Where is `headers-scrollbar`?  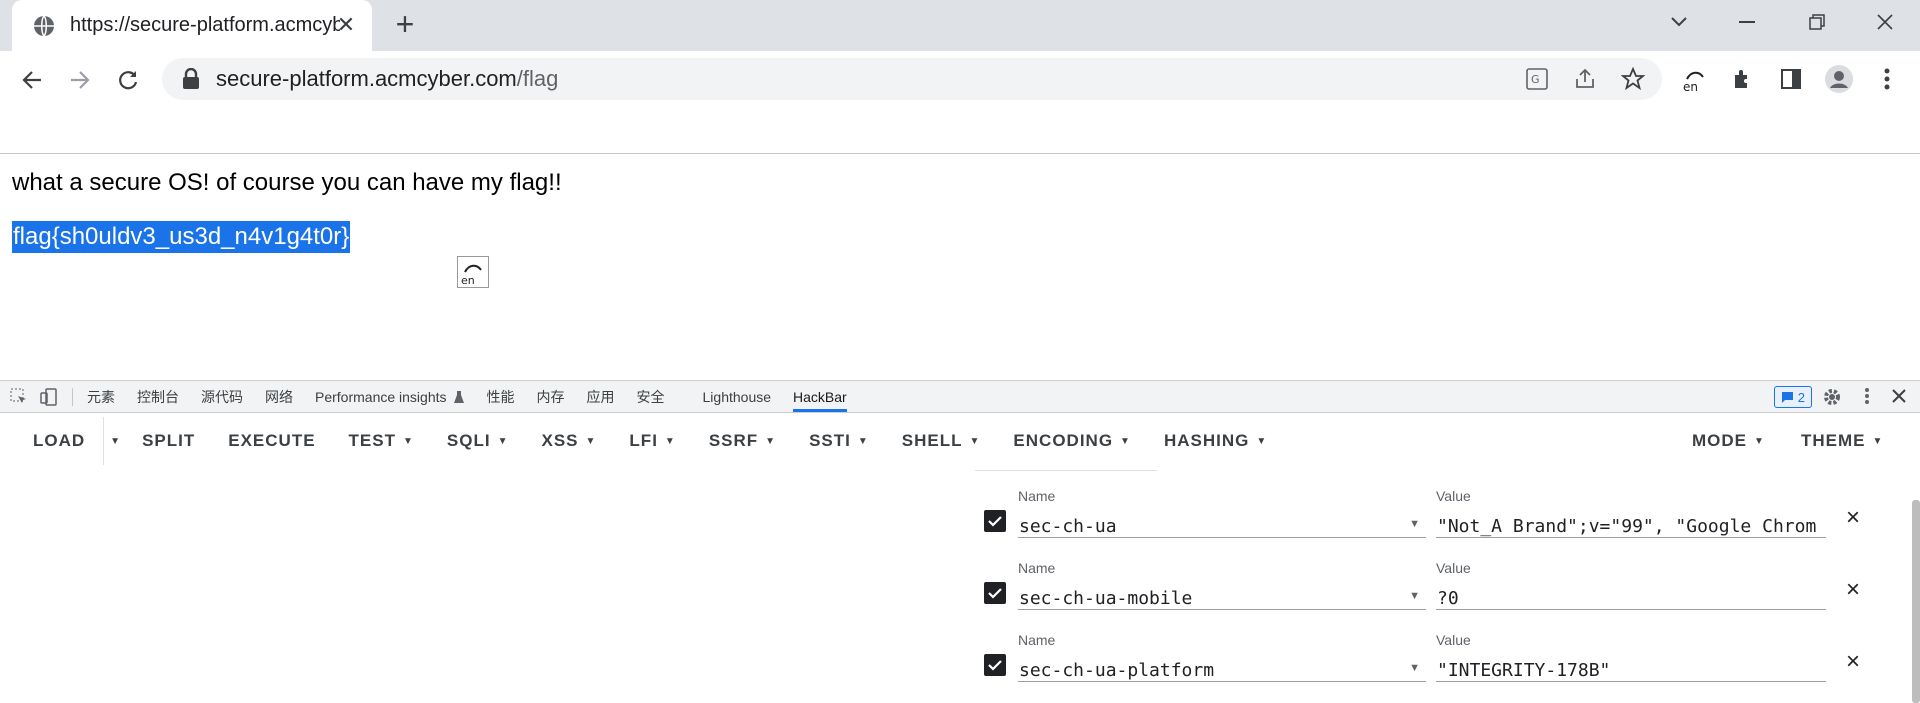
headers-scrollbar is located at coordinates (1916, 601).